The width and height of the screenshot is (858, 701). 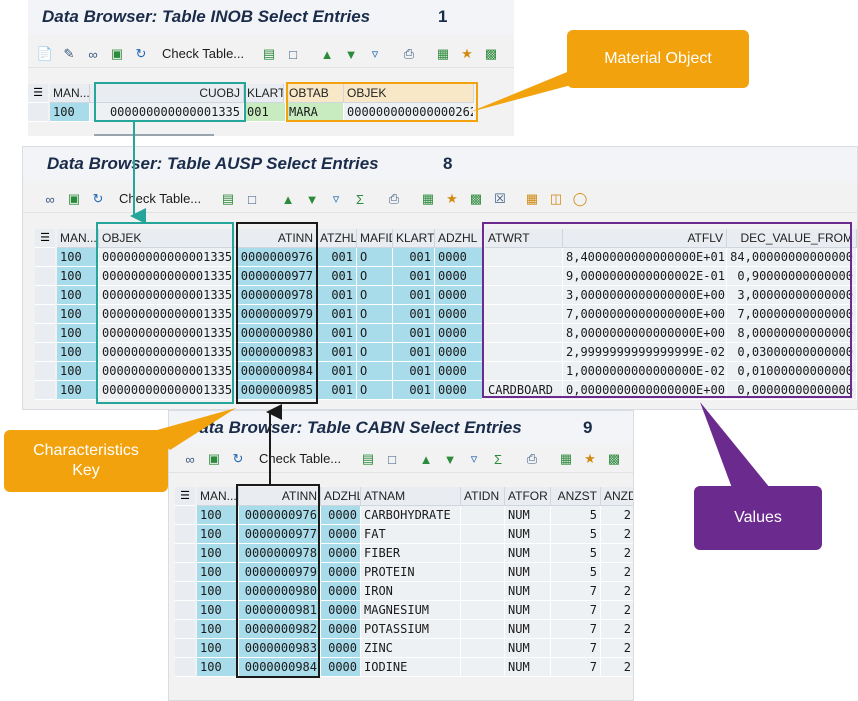 What do you see at coordinates (392, 459) in the screenshot?
I see `deselect-icon: □` at bounding box center [392, 459].